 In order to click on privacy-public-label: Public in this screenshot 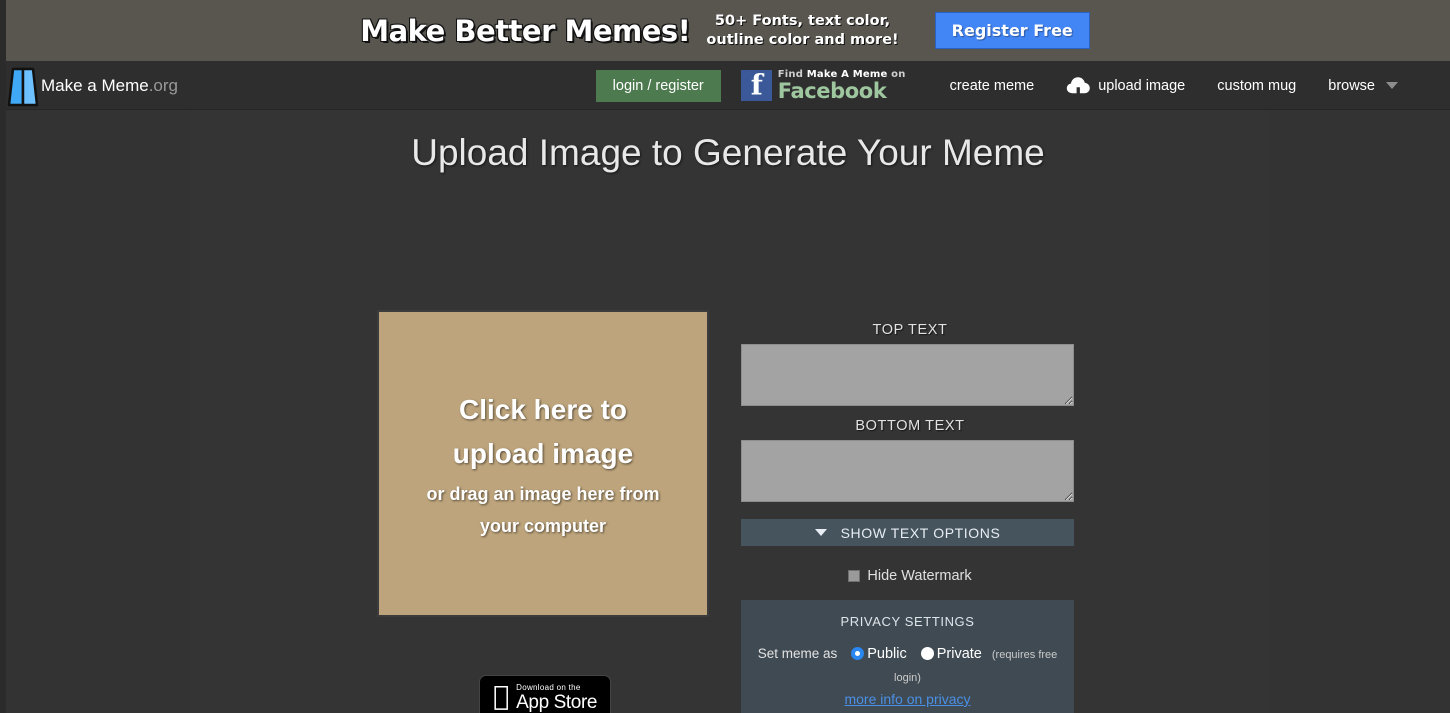, I will do `click(887, 654)`.